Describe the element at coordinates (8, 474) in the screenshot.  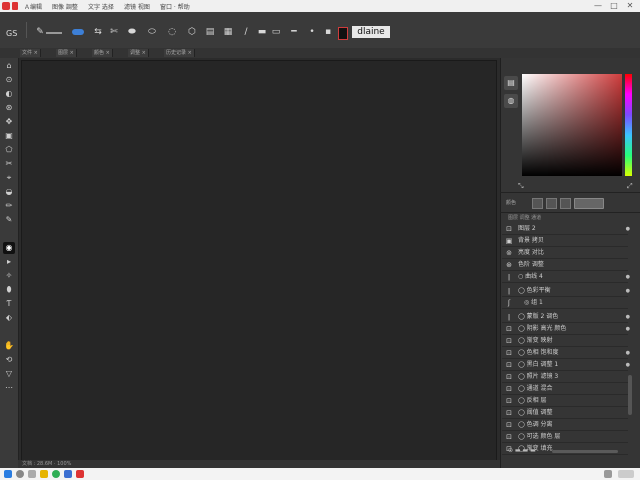
I see `start-icon` at that location.